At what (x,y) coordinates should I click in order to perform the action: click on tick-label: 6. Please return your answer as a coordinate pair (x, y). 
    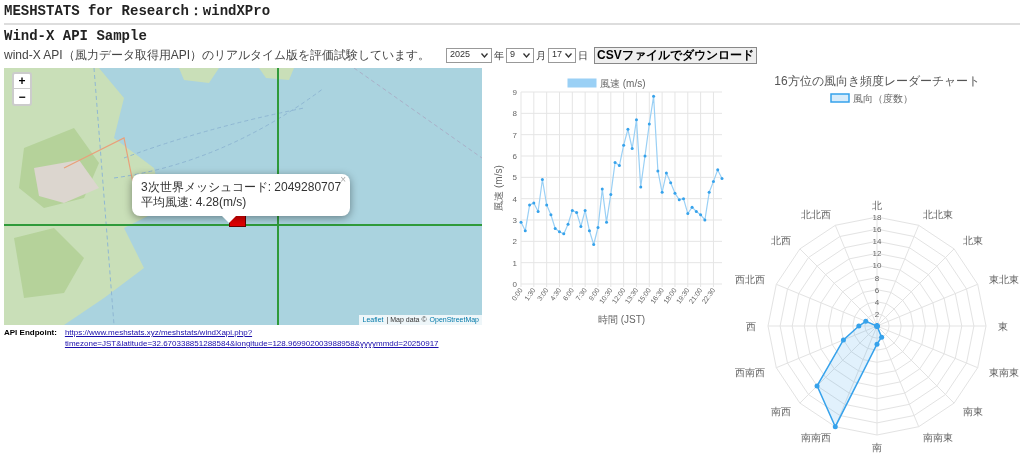
    Looking at the image, I should click on (877, 290).